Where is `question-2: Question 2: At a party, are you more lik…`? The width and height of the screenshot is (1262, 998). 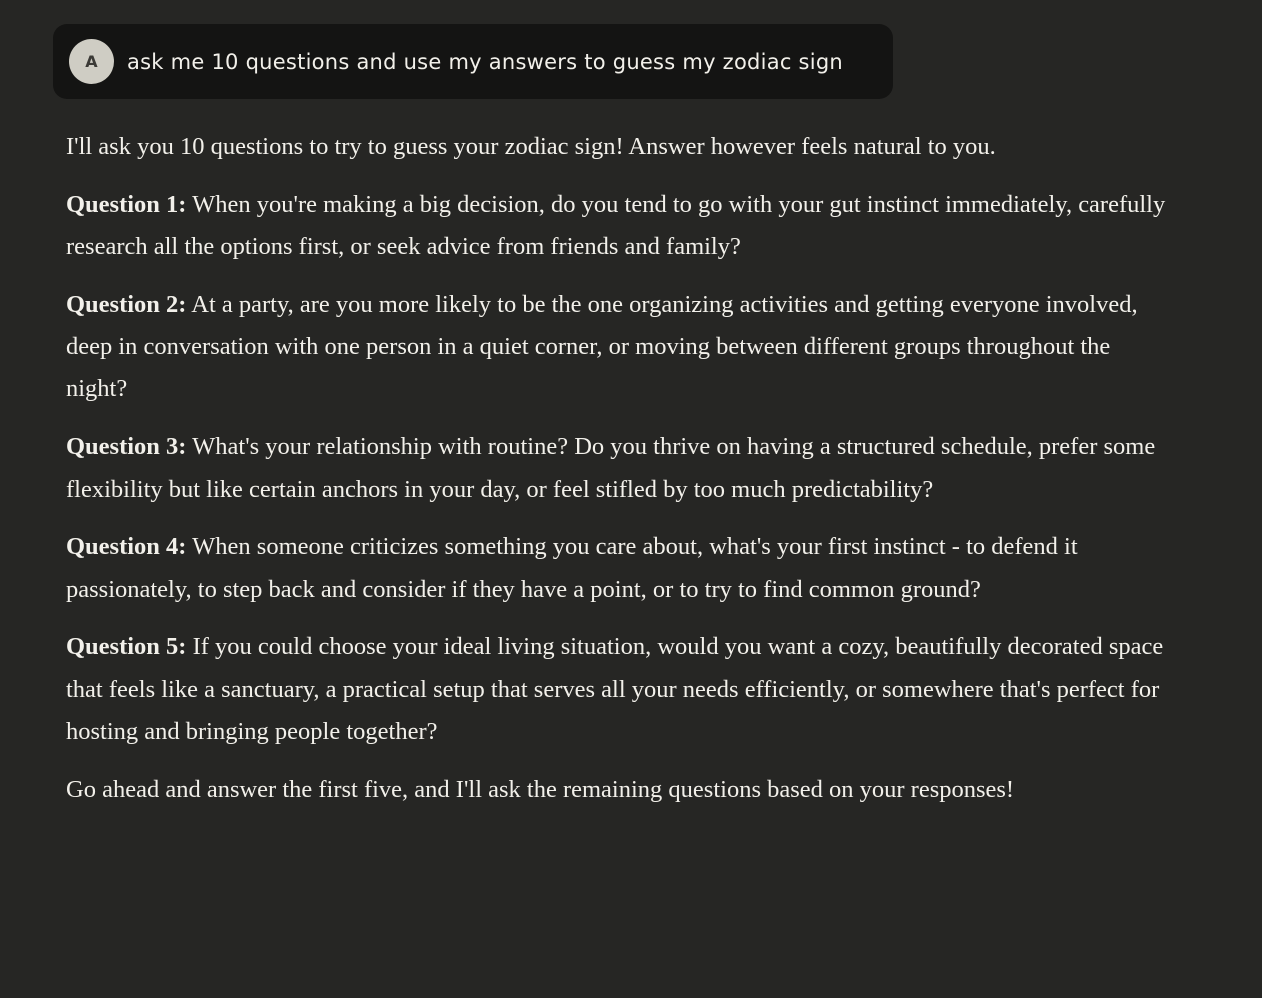 question-2: Question 2: At a party, are you more lik… is located at coordinates (621, 347).